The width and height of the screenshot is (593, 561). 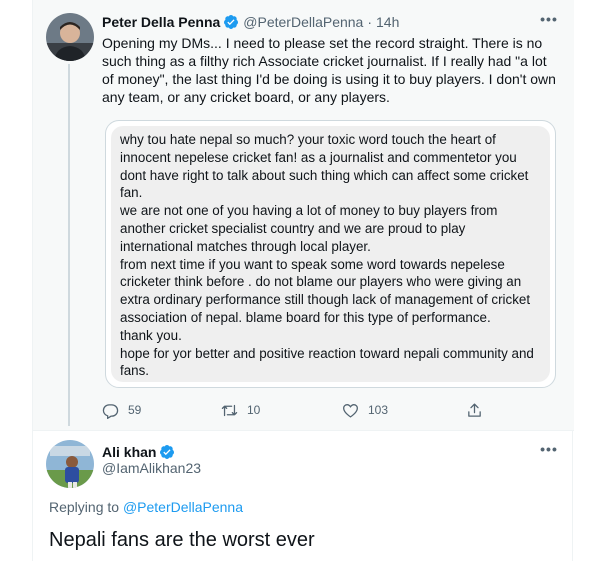 What do you see at coordinates (84, 507) in the screenshot?
I see `replying-prefix: Replying to` at bounding box center [84, 507].